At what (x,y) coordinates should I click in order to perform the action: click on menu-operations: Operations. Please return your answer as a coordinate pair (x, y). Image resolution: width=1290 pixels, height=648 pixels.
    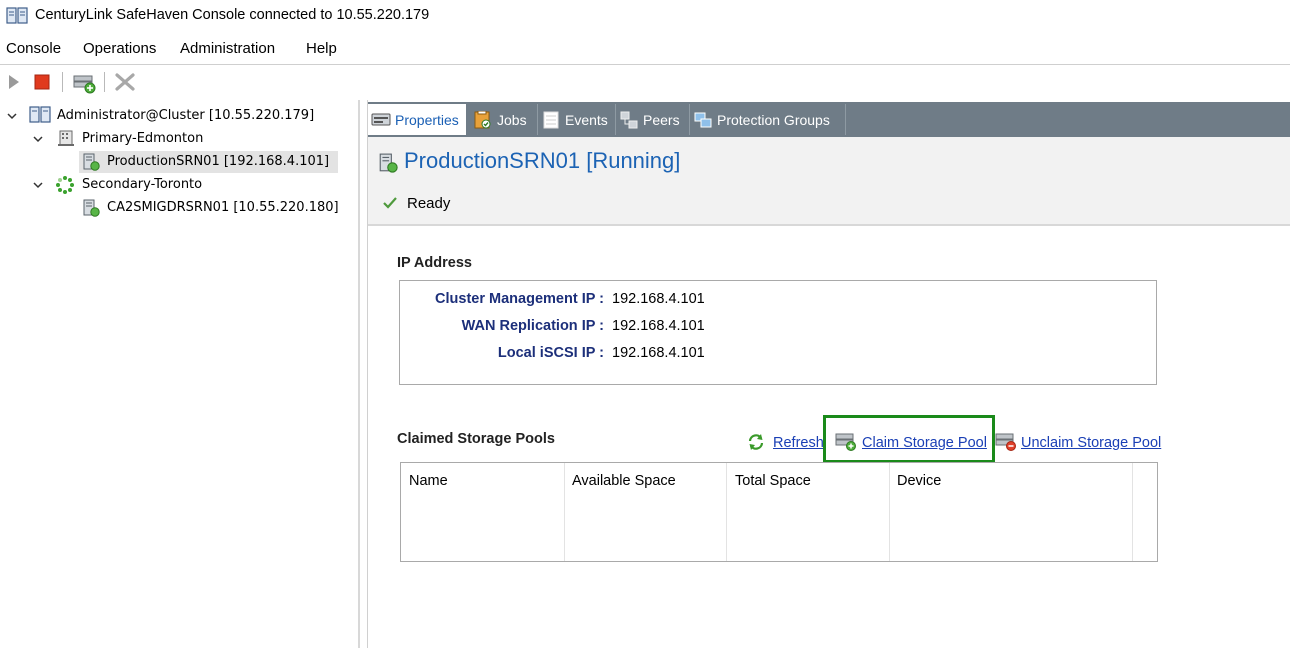
    Looking at the image, I should click on (119, 48).